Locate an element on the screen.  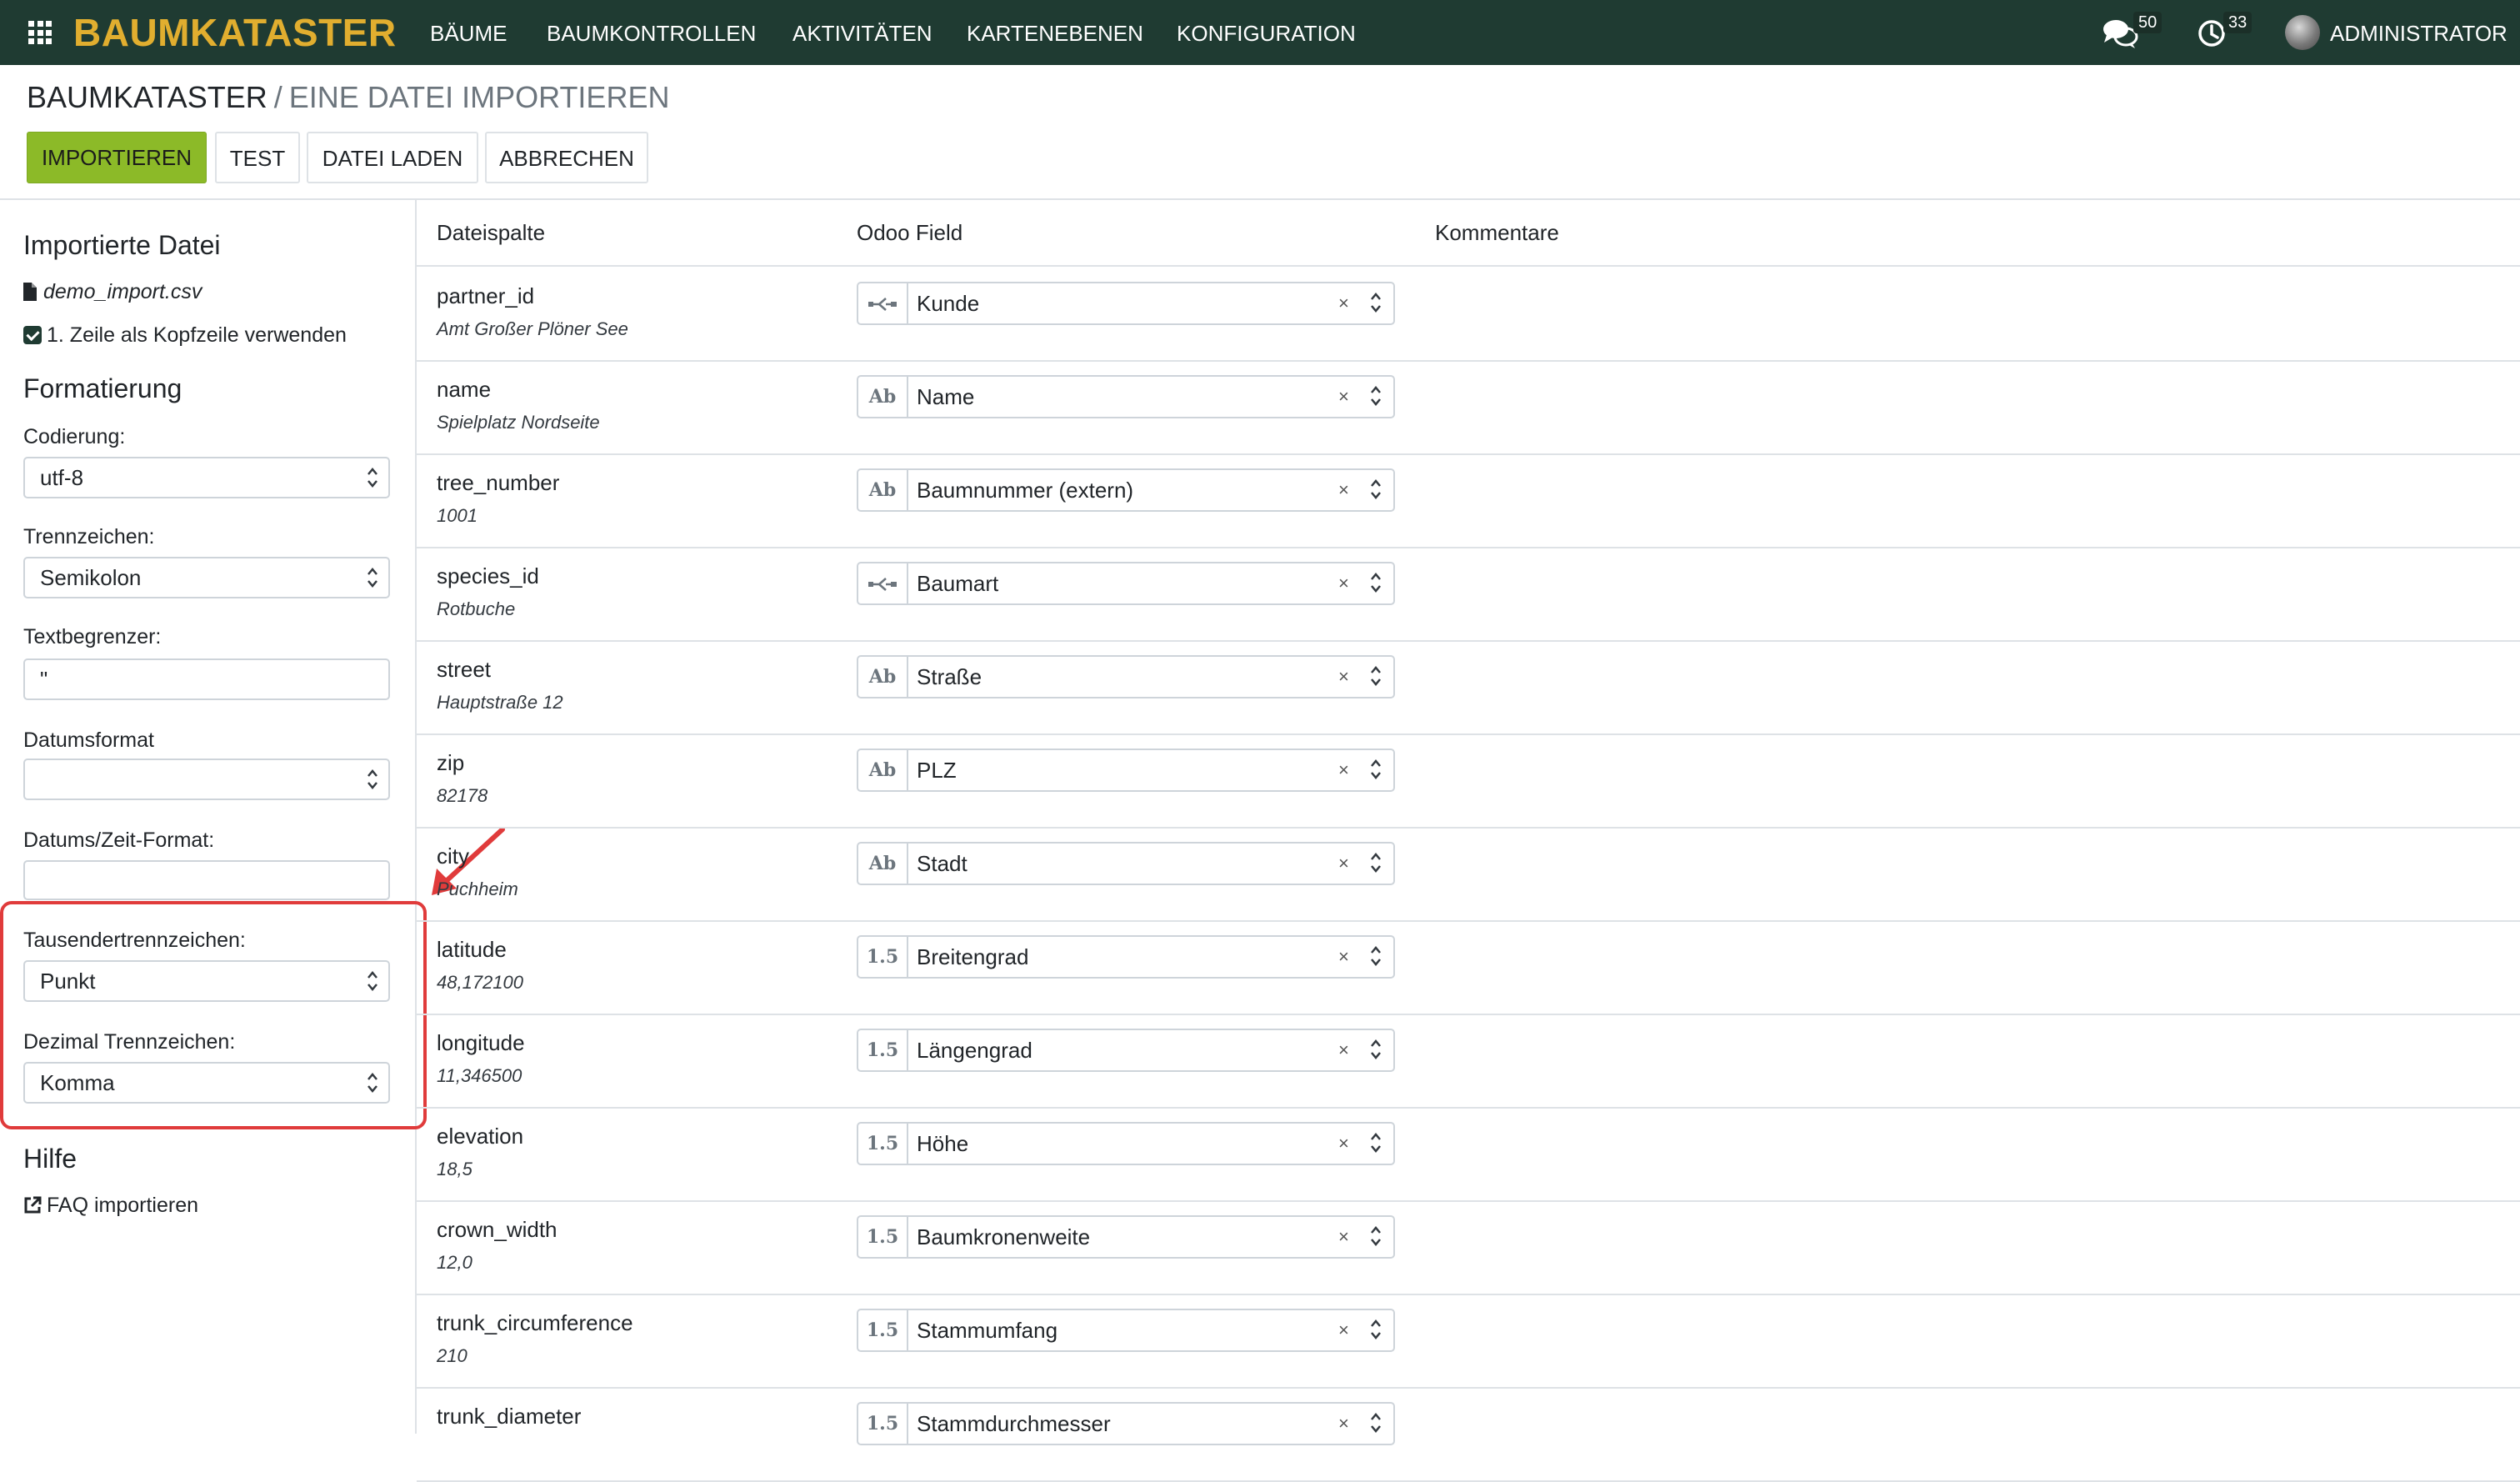
table-row: crown_width 12,0 1.5 Baumkronenweite × is located at coordinates (1468, 1247).